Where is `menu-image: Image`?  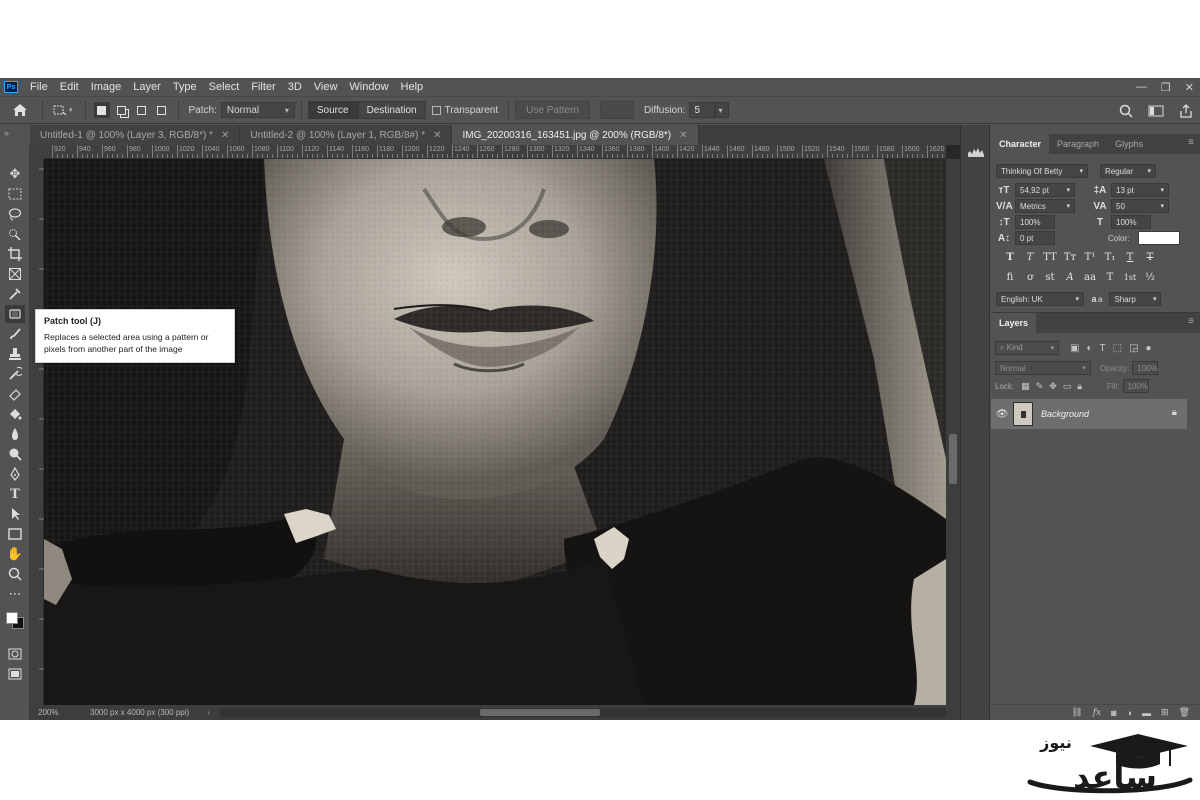
menu-image: Image is located at coordinates (106, 87).